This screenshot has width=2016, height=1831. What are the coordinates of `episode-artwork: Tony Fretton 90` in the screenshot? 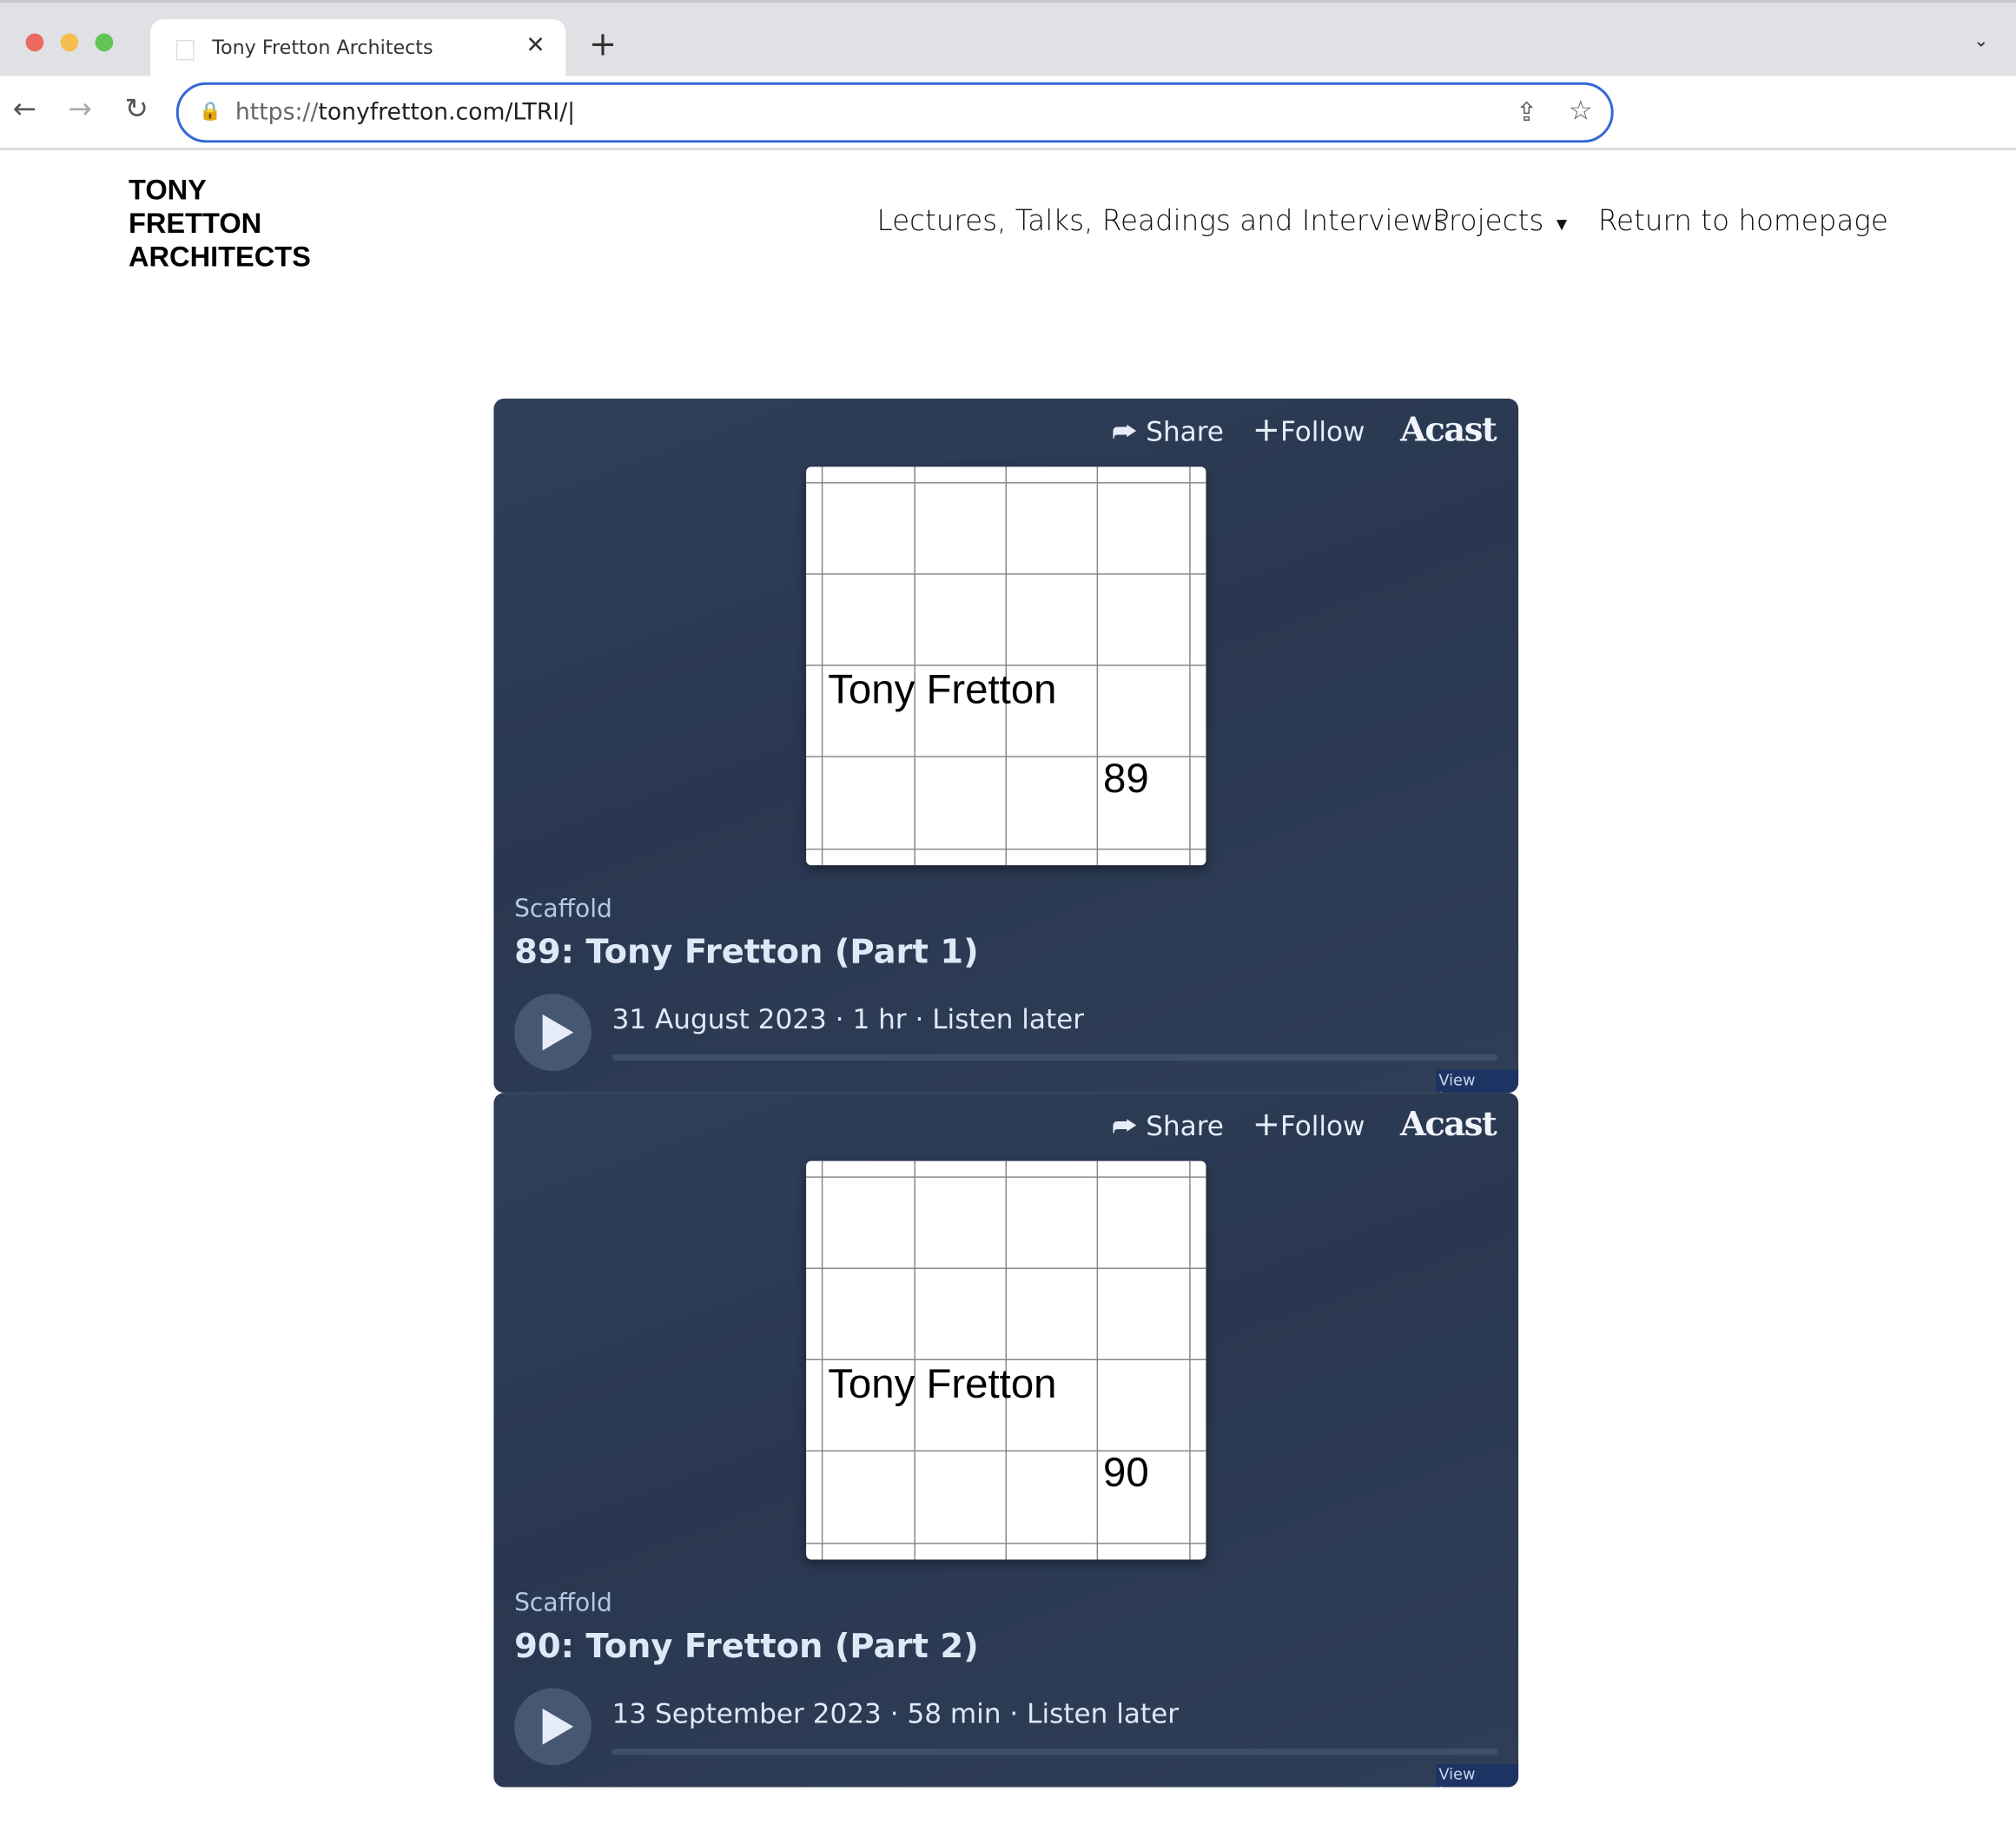 It's located at (1006, 1360).